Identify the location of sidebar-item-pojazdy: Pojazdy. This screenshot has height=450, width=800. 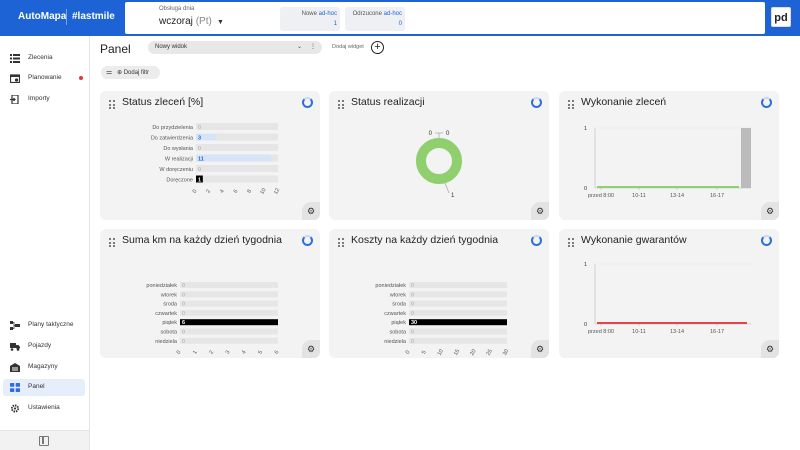
(44, 346).